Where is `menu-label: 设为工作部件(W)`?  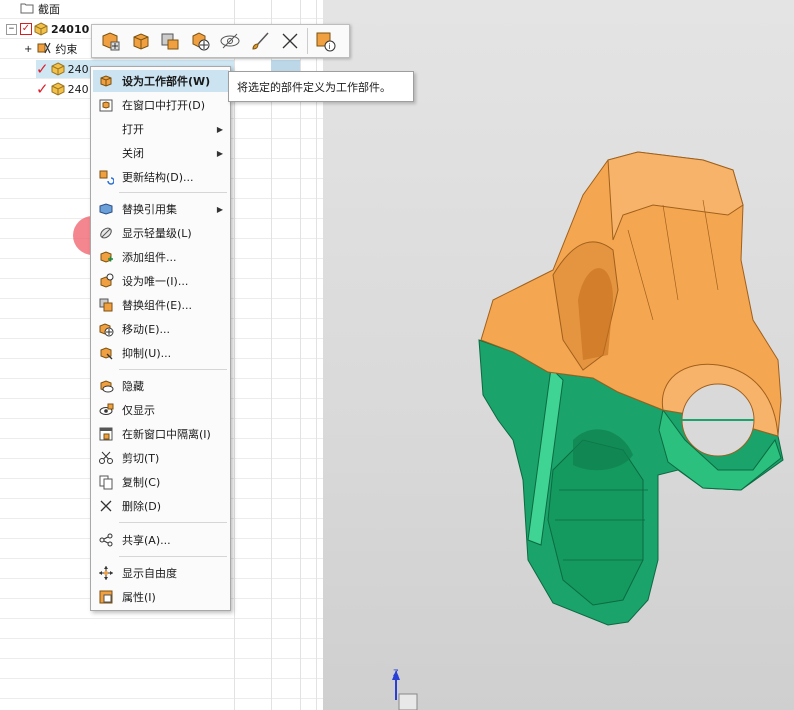 menu-label: 设为工作部件(W) is located at coordinates (166, 81).